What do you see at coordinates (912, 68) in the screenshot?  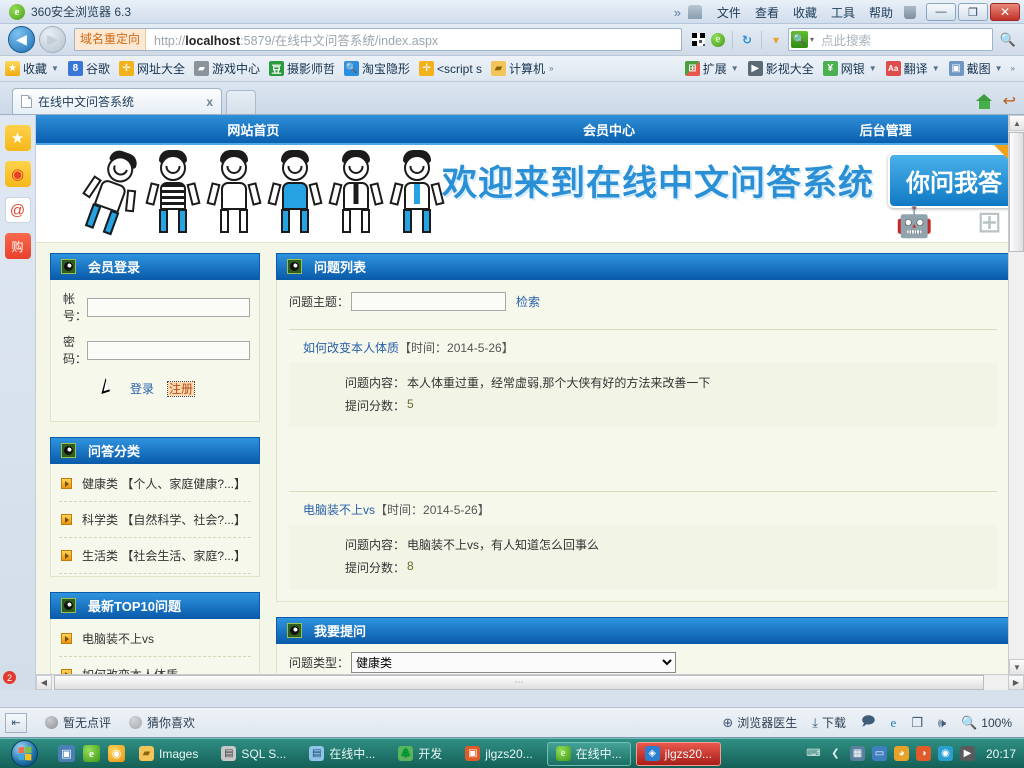 I see `toolbar-translate: Aa 翻译 ▼` at bounding box center [912, 68].